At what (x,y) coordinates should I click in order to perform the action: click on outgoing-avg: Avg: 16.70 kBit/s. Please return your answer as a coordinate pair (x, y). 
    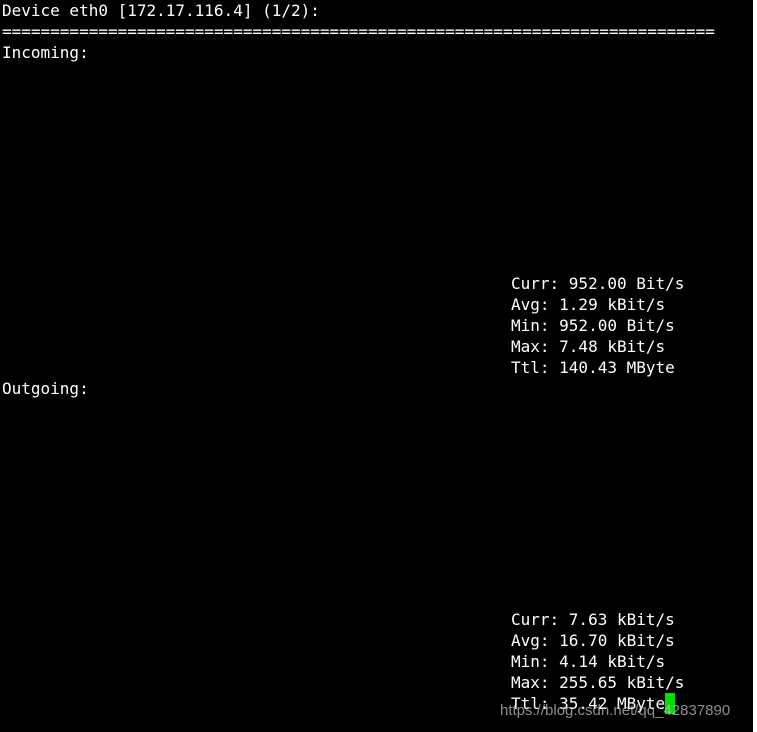
    Looking at the image, I should click on (593, 640).